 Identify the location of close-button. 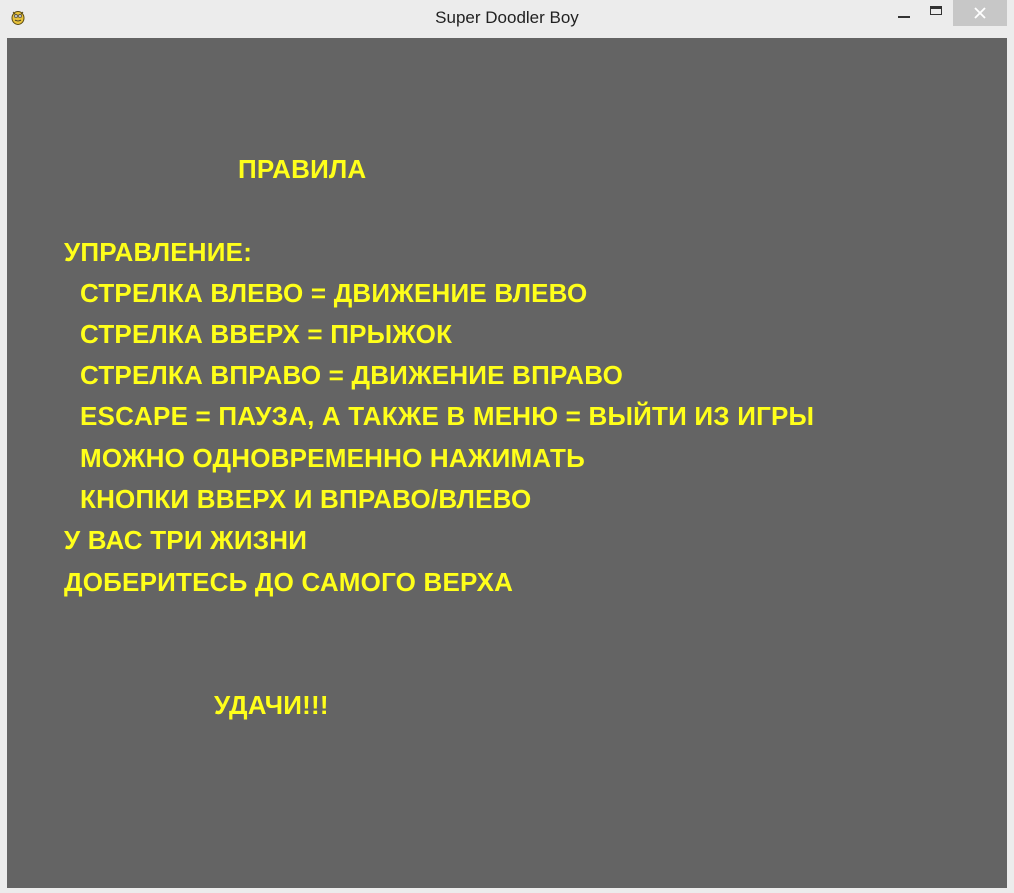
(980, 13).